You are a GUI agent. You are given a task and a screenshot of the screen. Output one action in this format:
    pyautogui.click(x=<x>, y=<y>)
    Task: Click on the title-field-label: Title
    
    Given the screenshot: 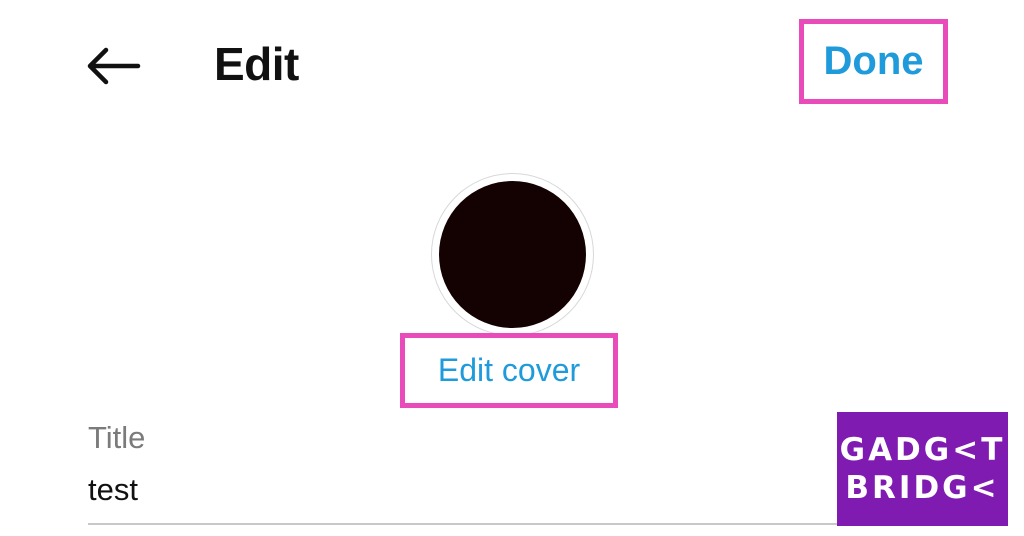 What is the action you would take?
    pyautogui.click(x=117, y=437)
    